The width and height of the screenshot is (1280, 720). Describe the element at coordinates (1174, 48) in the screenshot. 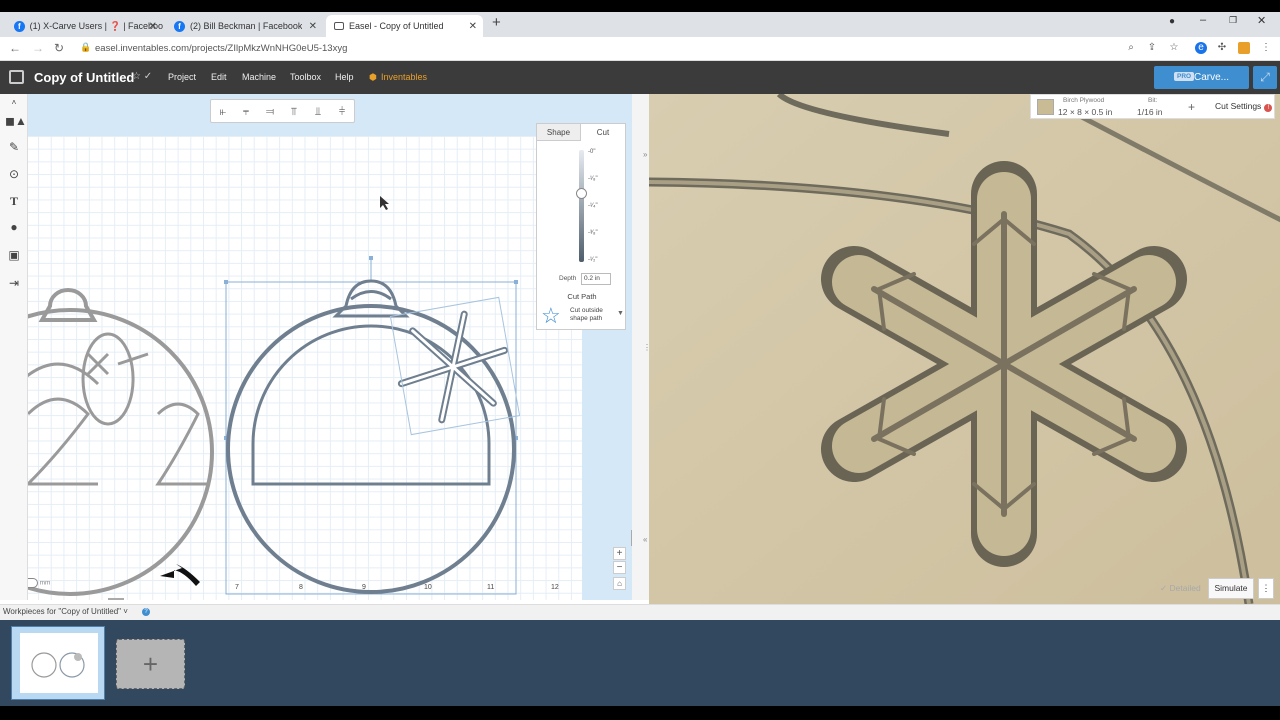

I see `bookmark-star-icon: ☆` at that location.